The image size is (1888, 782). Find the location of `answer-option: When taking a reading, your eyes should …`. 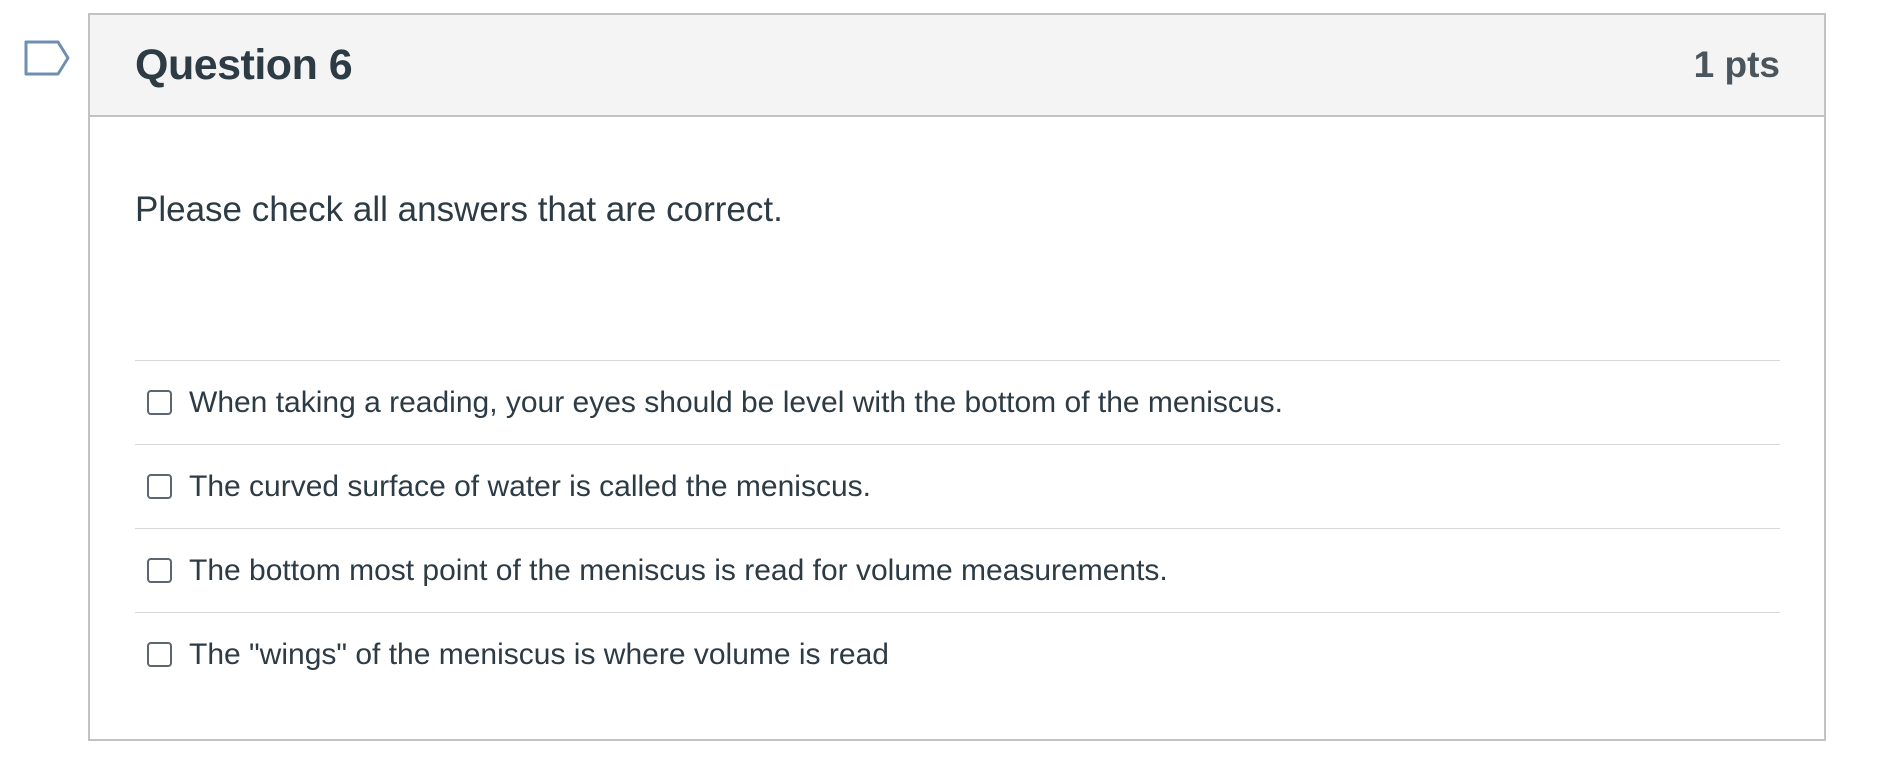

answer-option: When taking a reading, your eyes should … is located at coordinates (957, 403).